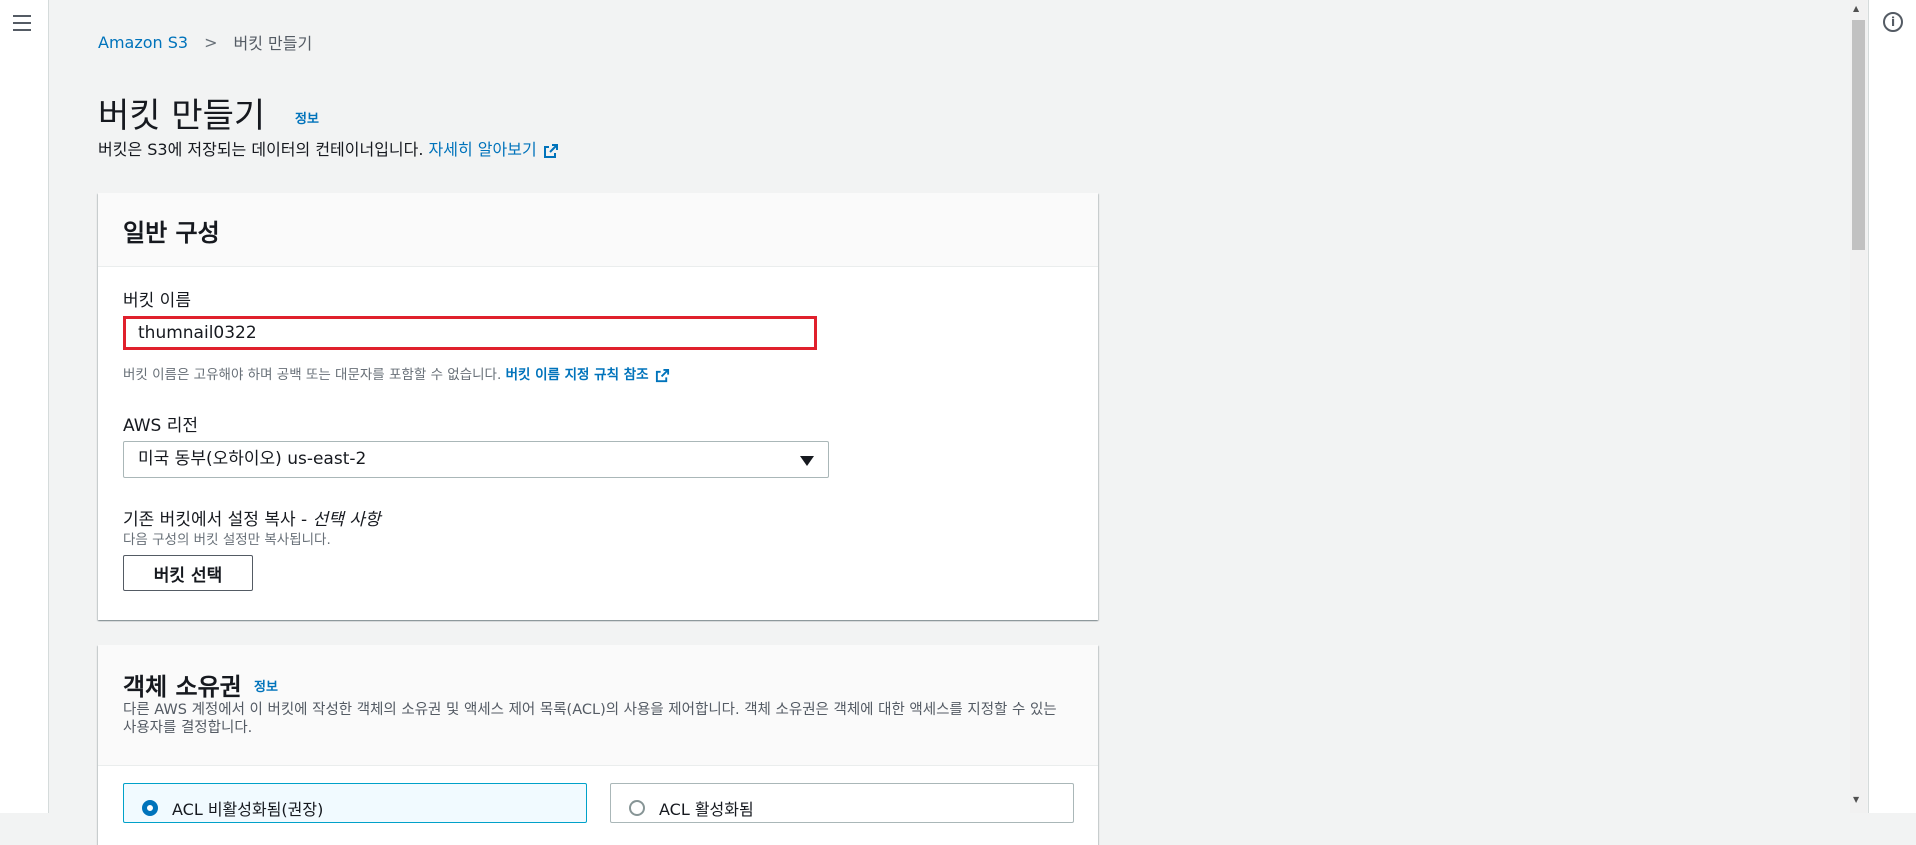 This screenshot has height=845, width=1916. Describe the element at coordinates (706, 809) in the screenshot. I see `acl-enabled-label: ACL 활성화됨` at that location.